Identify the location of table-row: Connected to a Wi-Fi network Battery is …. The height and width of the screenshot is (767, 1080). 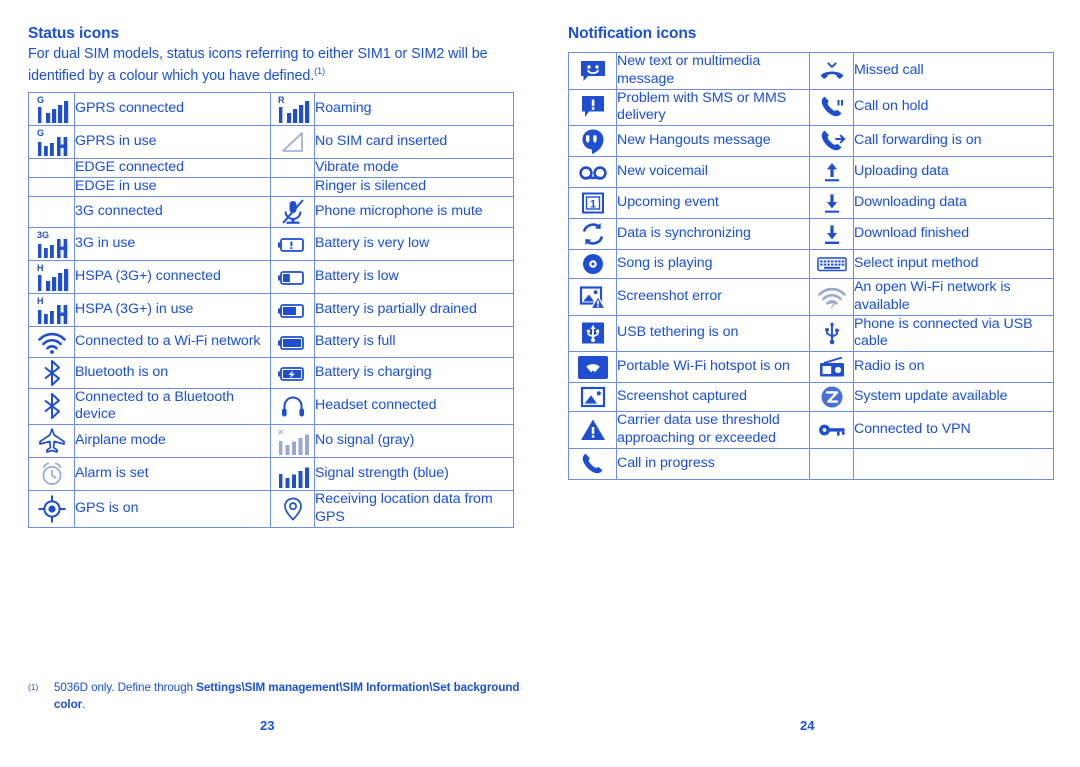
(271, 341).